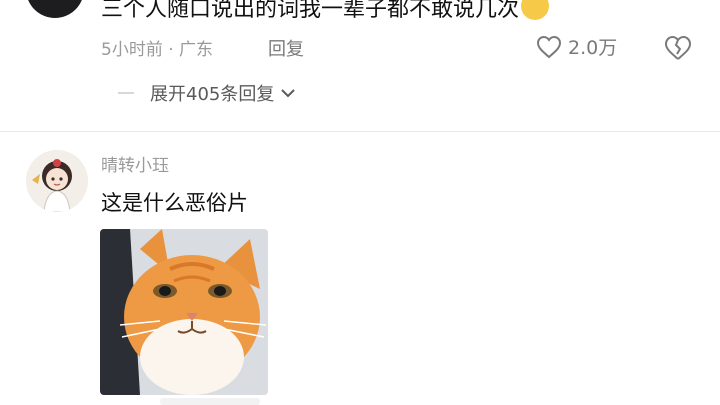 Image resolution: width=720 pixels, height=405 pixels. Describe the element at coordinates (288, 93) in the screenshot. I see `chevron-down-icon` at that location.